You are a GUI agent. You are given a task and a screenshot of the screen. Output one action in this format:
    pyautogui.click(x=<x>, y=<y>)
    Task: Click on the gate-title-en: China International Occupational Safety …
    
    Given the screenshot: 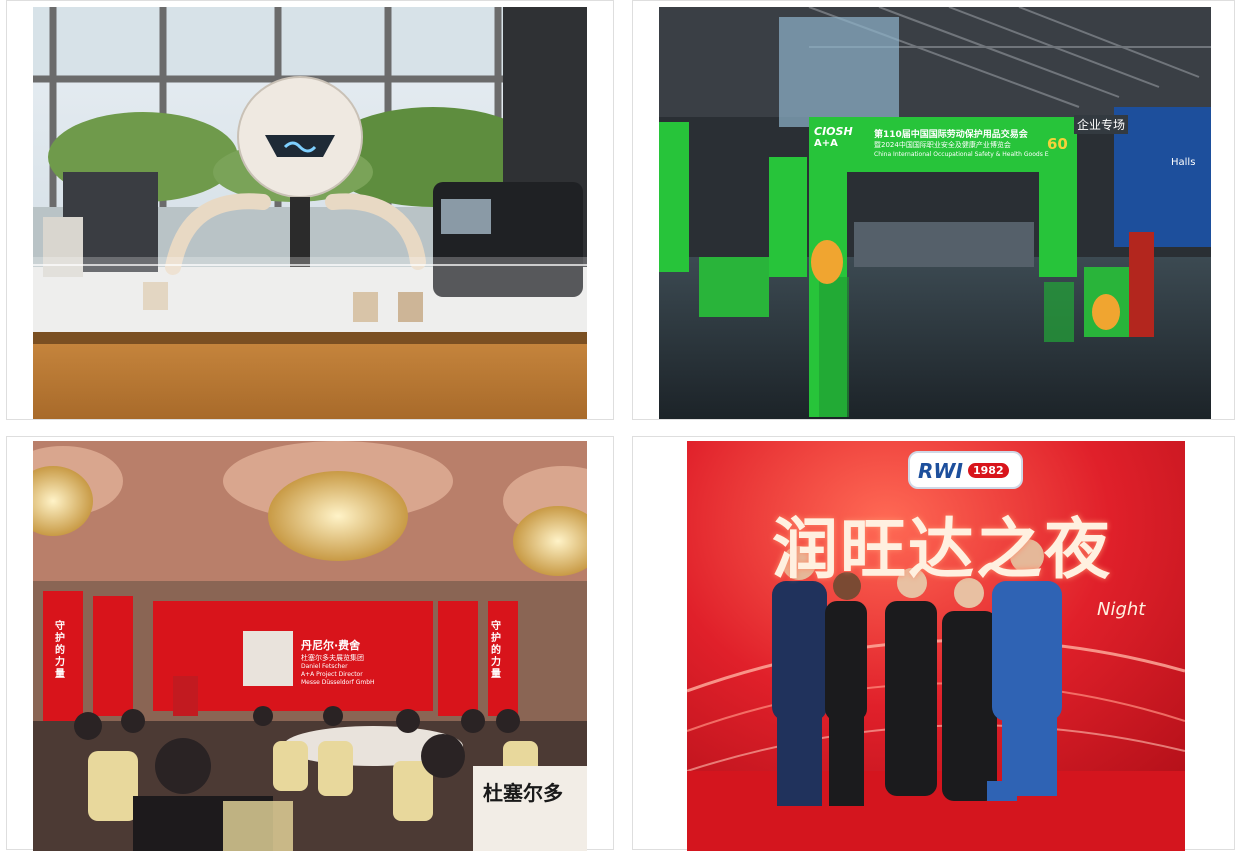 What is the action you would take?
    pyautogui.click(x=961, y=154)
    